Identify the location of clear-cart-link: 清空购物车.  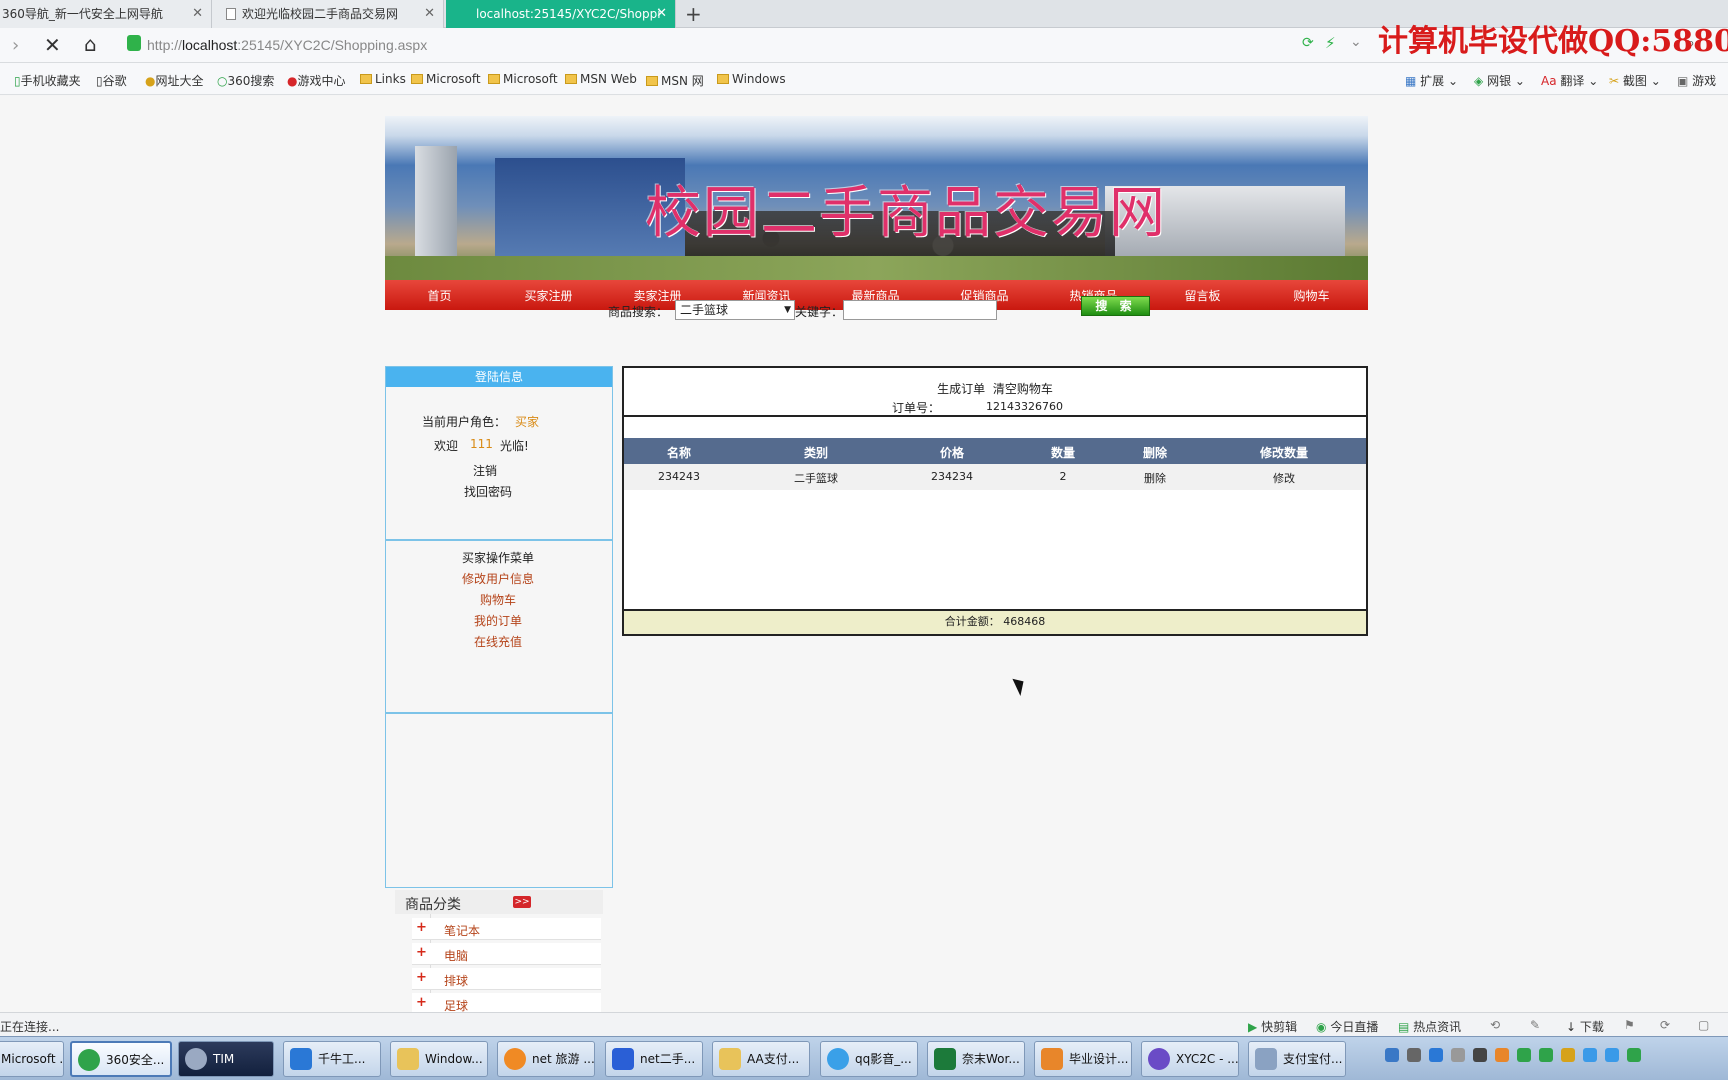
(1023, 389).